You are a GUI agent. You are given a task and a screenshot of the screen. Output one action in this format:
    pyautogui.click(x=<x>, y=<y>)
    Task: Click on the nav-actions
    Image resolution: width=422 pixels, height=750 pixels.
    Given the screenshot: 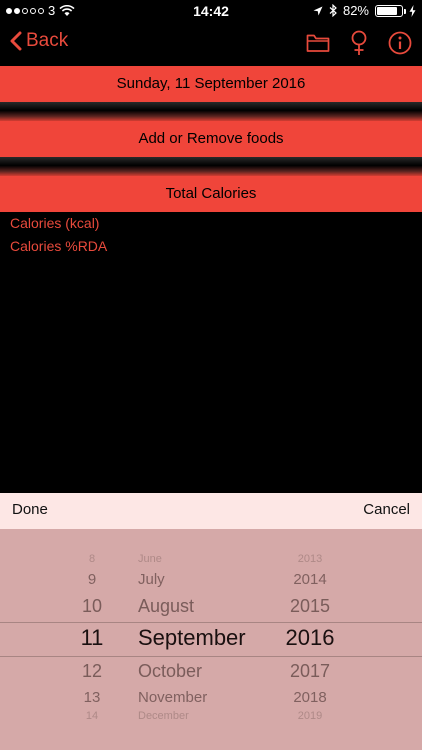 What is the action you would take?
    pyautogui.click(x=359, y=43)
    